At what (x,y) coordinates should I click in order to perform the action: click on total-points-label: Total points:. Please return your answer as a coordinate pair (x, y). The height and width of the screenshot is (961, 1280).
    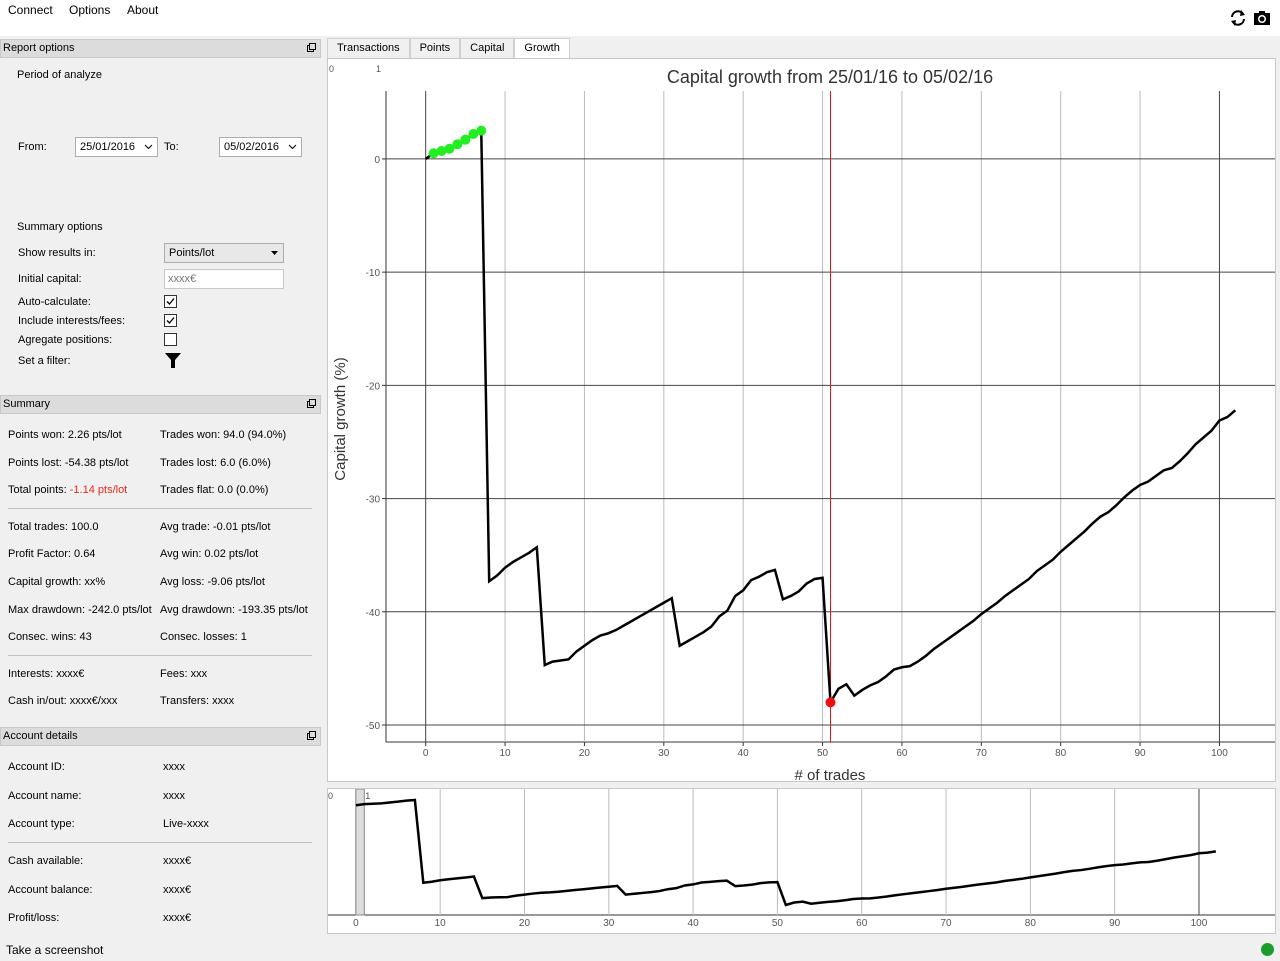
    Looking at the image, I should click on (37, 490).